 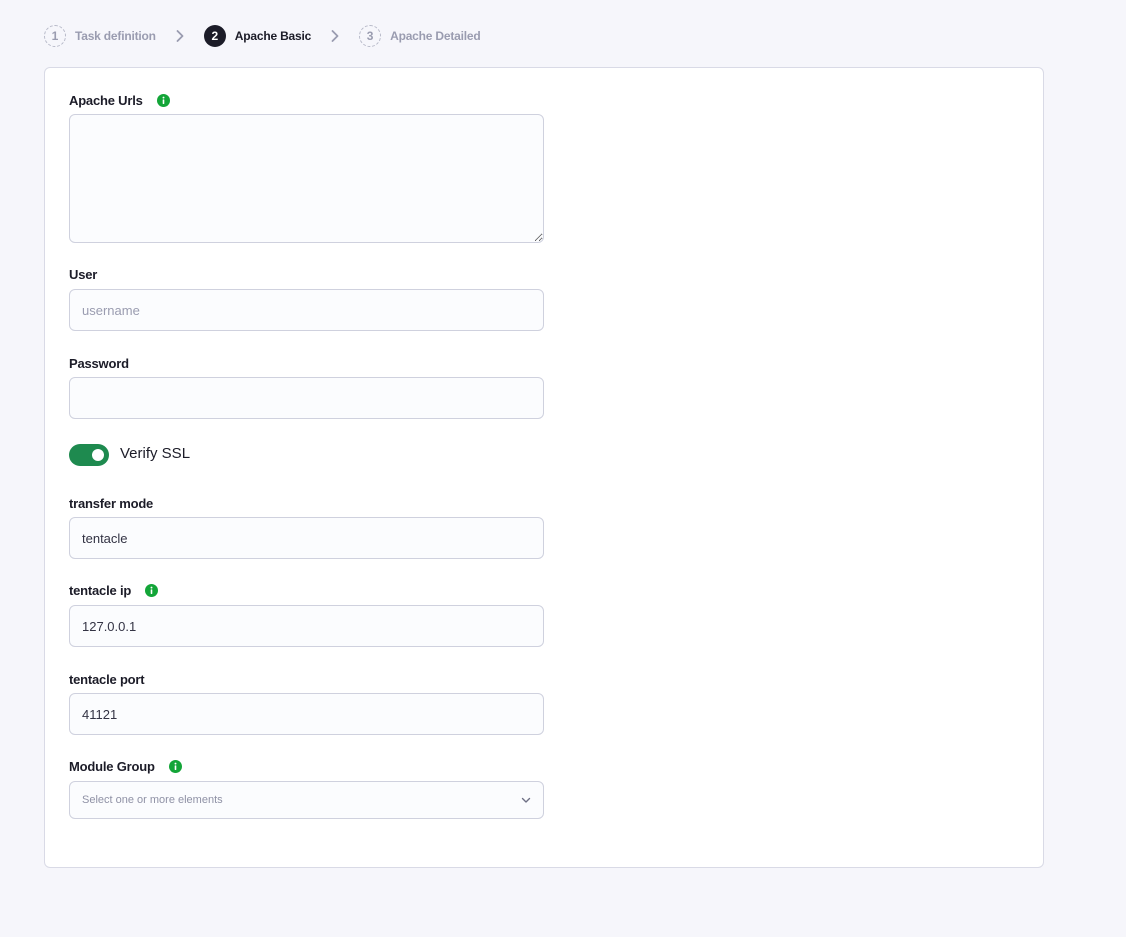 What do you see at coordinates (89, 455) in the screenshot?
I see `verify-ssl-toggle` at bounding box center [89, 455].